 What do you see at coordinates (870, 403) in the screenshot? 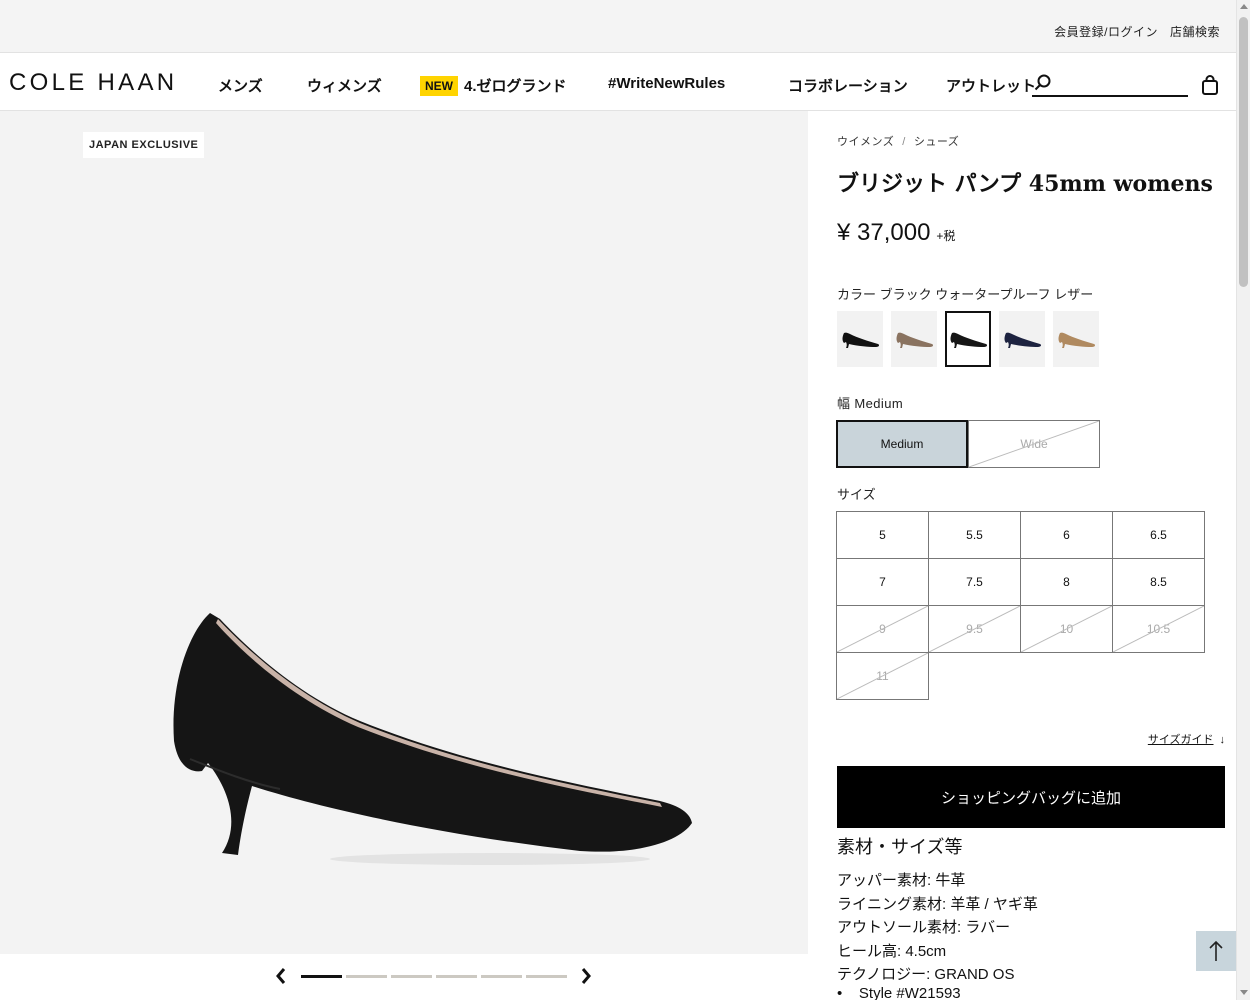
I see `width-label: 幅 Medium` at bounding box center [870, 403].